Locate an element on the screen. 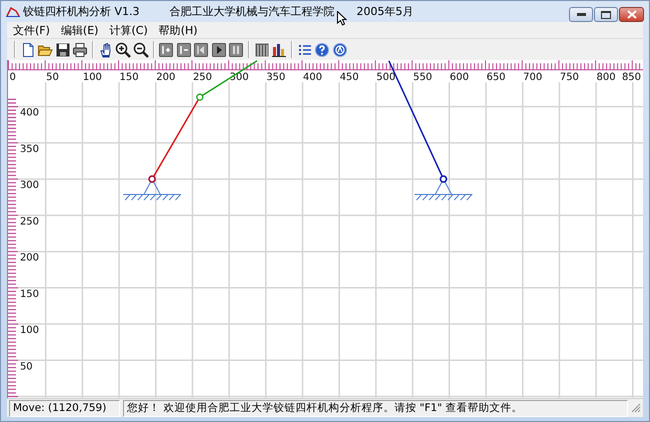  y-axis-label: 50 is located at coordinates (26, 366).